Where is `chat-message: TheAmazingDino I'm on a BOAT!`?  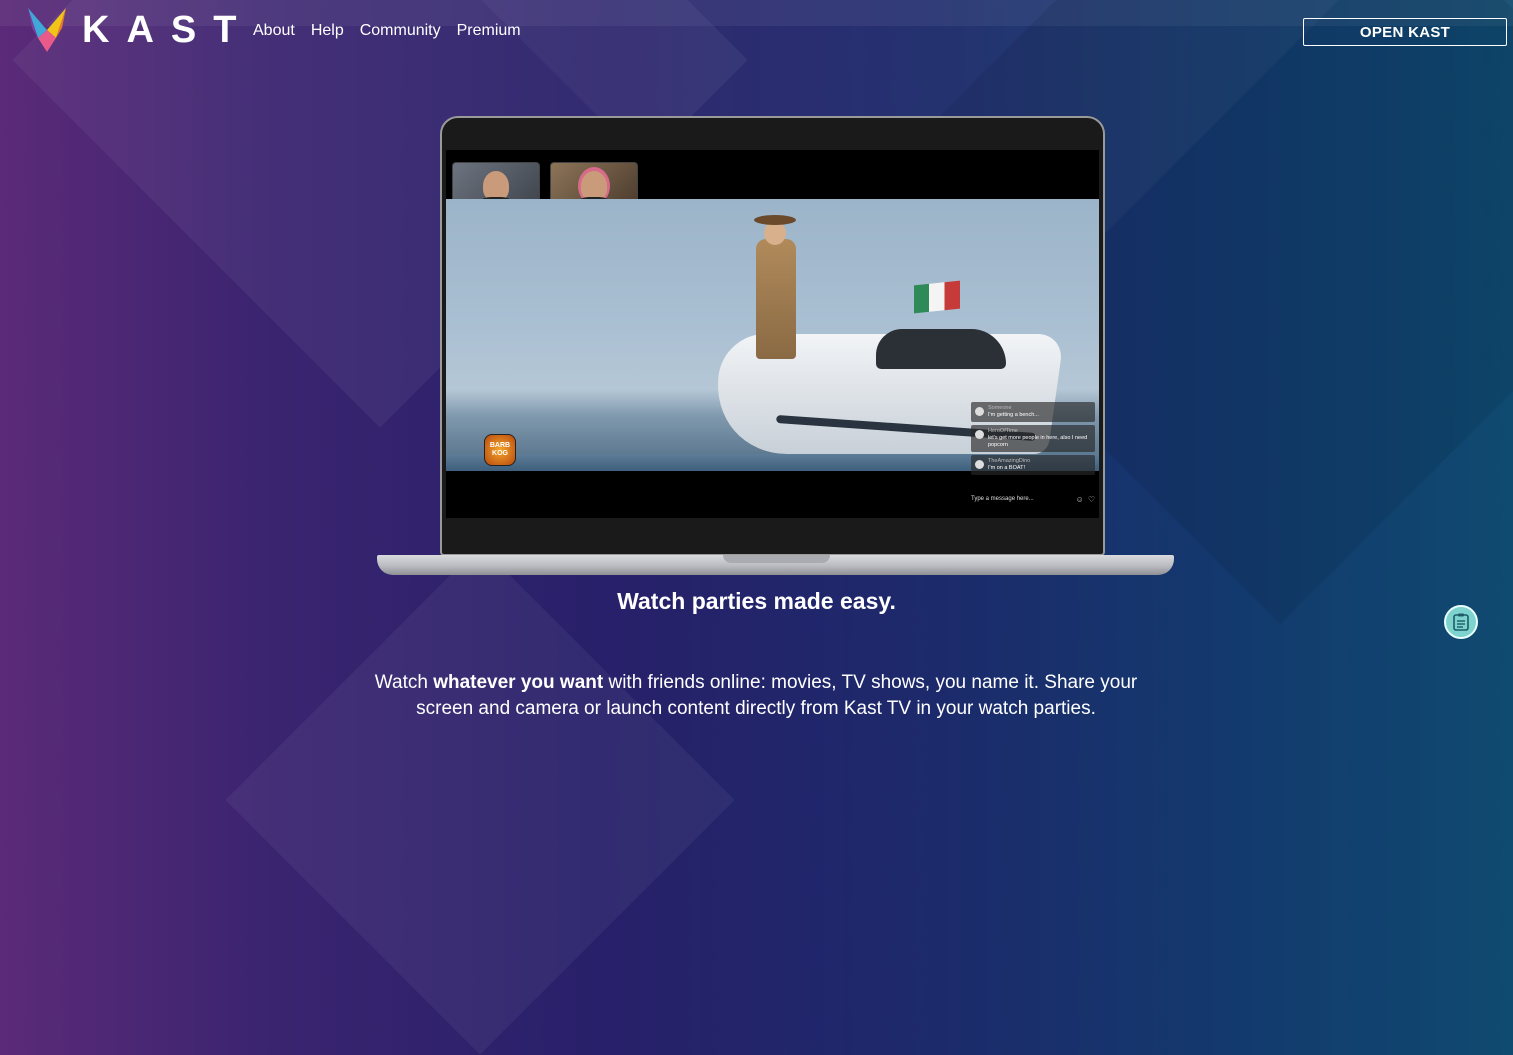
chat-message: TheAmazingDino I'm on a BOAT! is located at coordinates (1033, 465).